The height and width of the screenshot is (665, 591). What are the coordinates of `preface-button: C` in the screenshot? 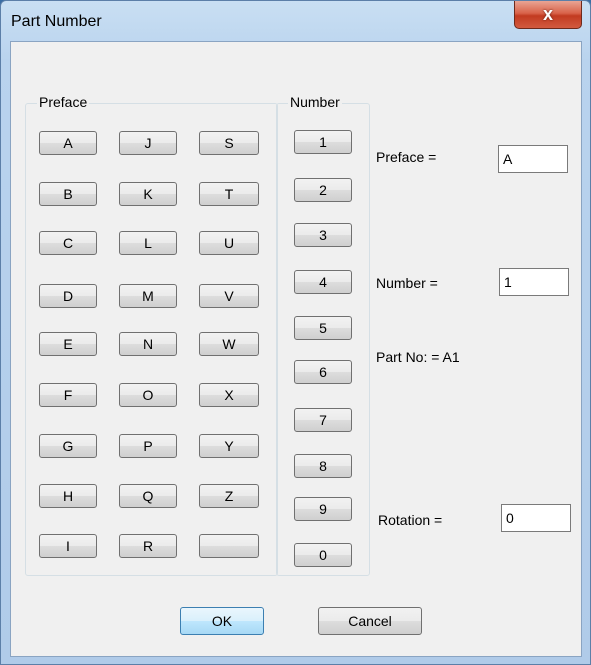 It's located at (68, 243).